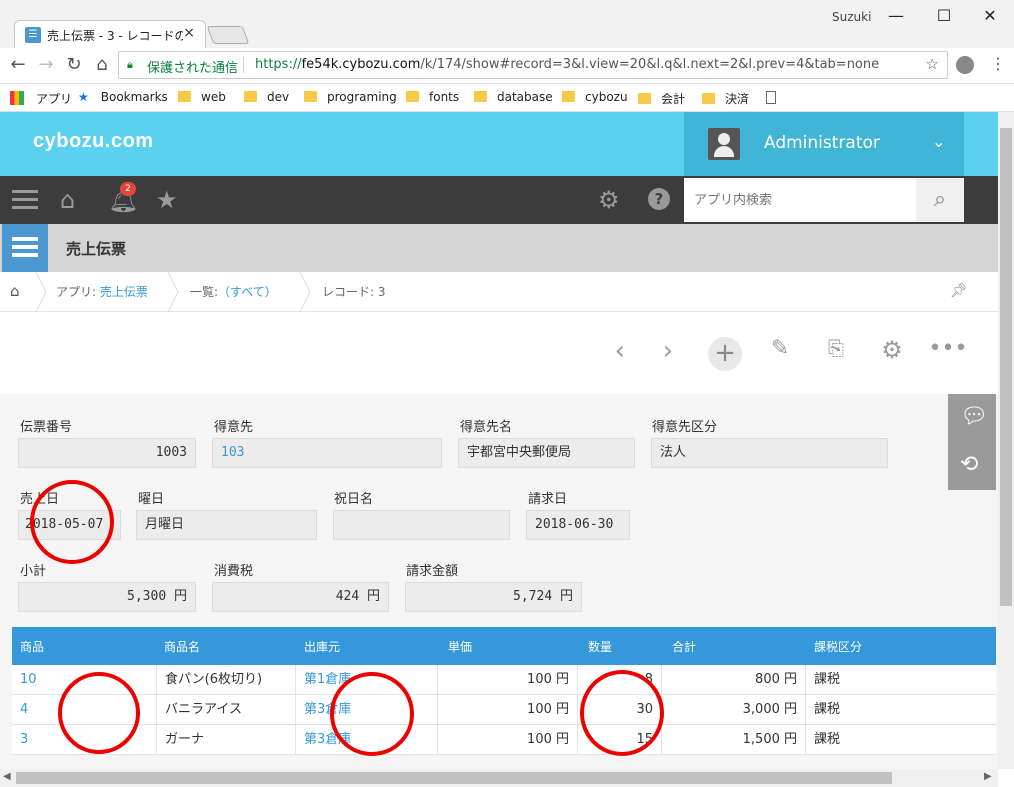  I want to click on menu-kebab-icon: ⋮, so click(998, 63).